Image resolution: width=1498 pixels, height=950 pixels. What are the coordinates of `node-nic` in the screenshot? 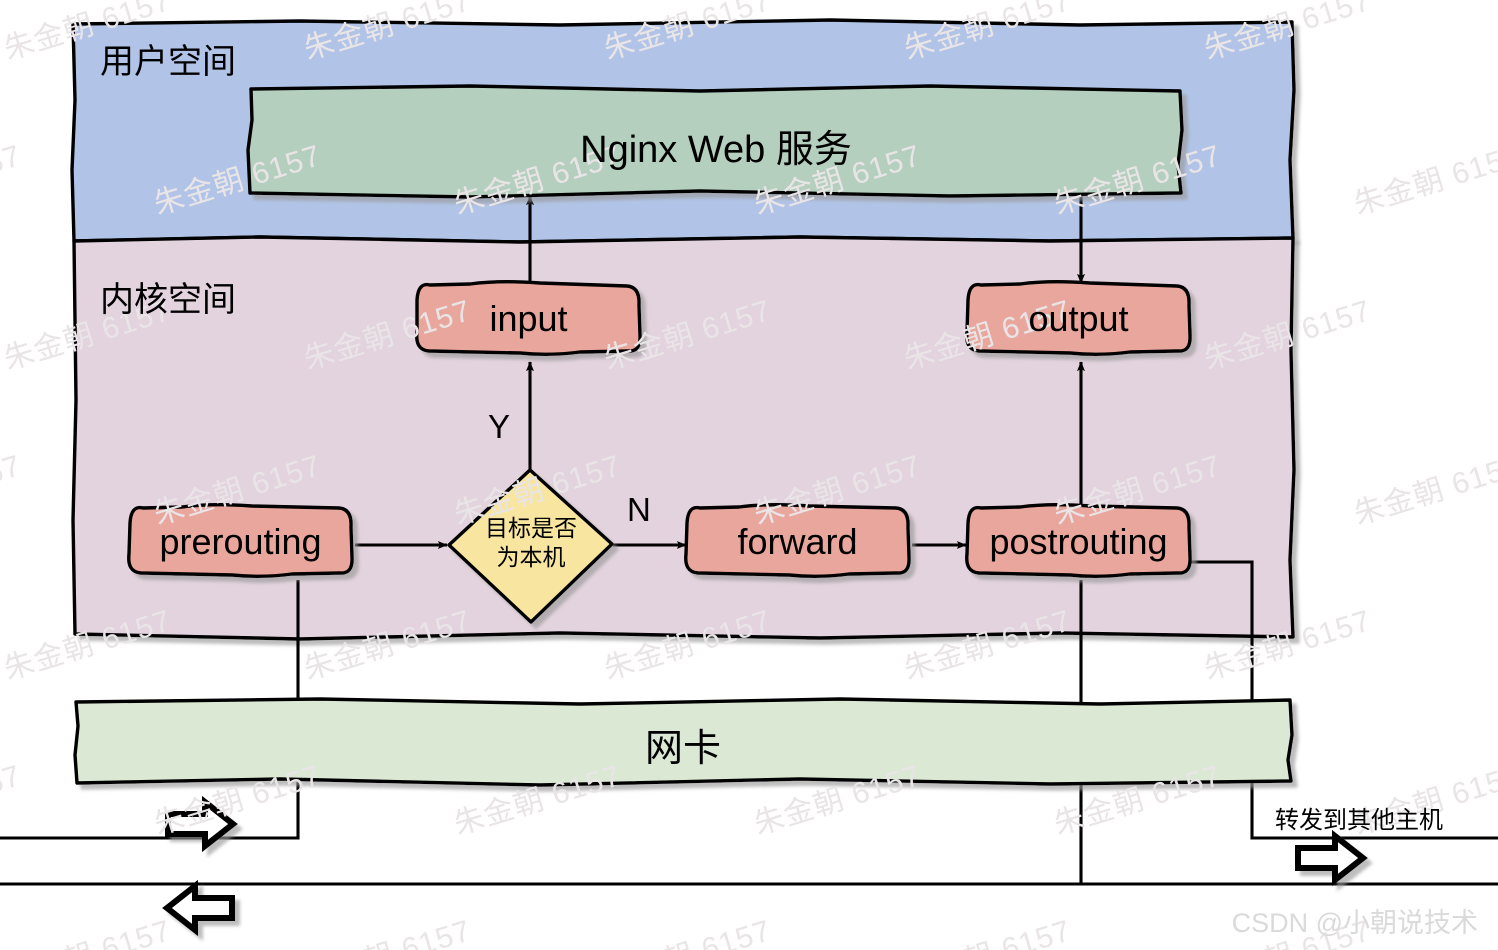 It's located at (683, 742).